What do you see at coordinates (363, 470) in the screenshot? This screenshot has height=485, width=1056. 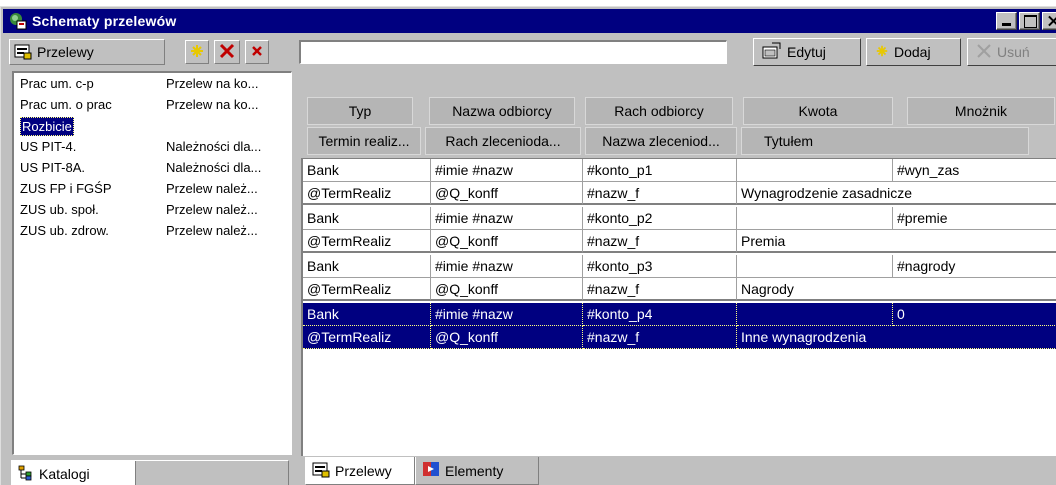 I see `tab-przelewy-label: Przelewy` at bounding box center [363, 470].